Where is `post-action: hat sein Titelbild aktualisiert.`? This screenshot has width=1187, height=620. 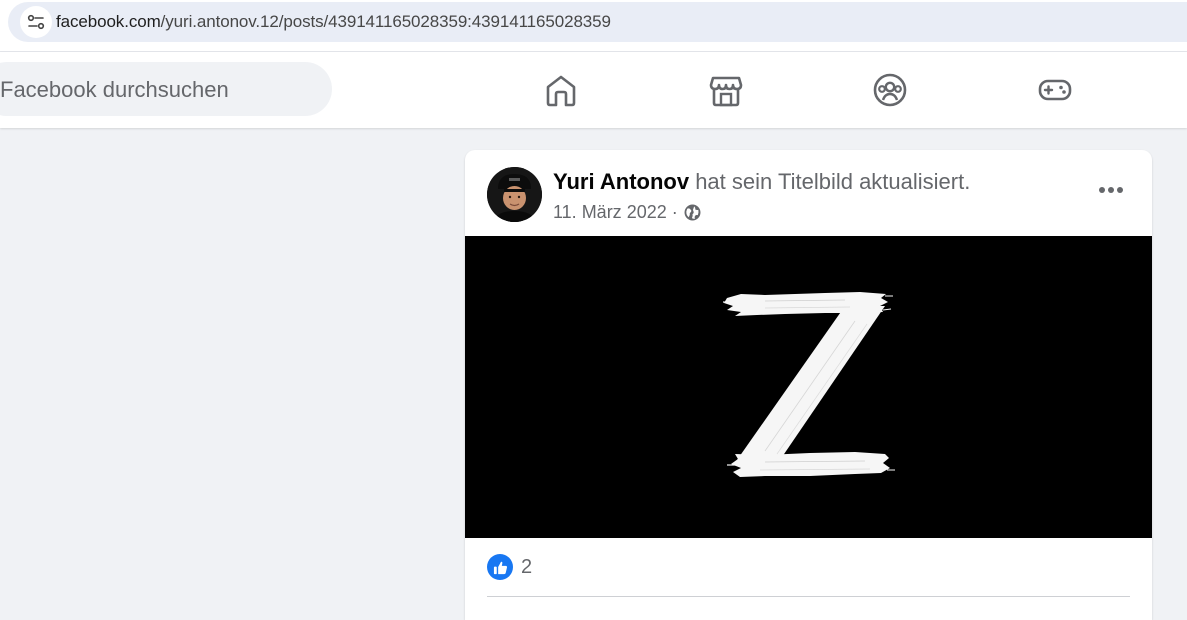 post-action: hat sein Titelbild aktualisiert. is located at coordinates (830, 181).